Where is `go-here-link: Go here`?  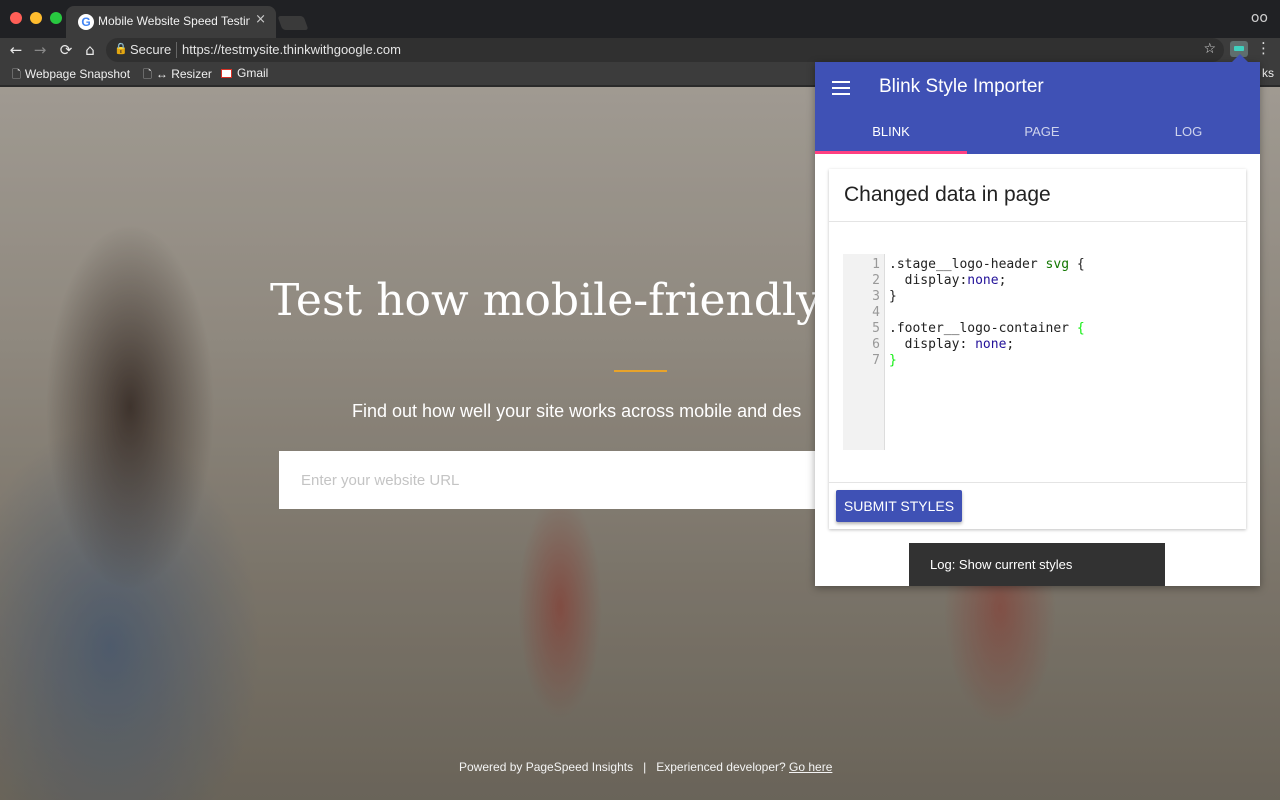 go-here-link: Go here is located at coordinates (810, 767).